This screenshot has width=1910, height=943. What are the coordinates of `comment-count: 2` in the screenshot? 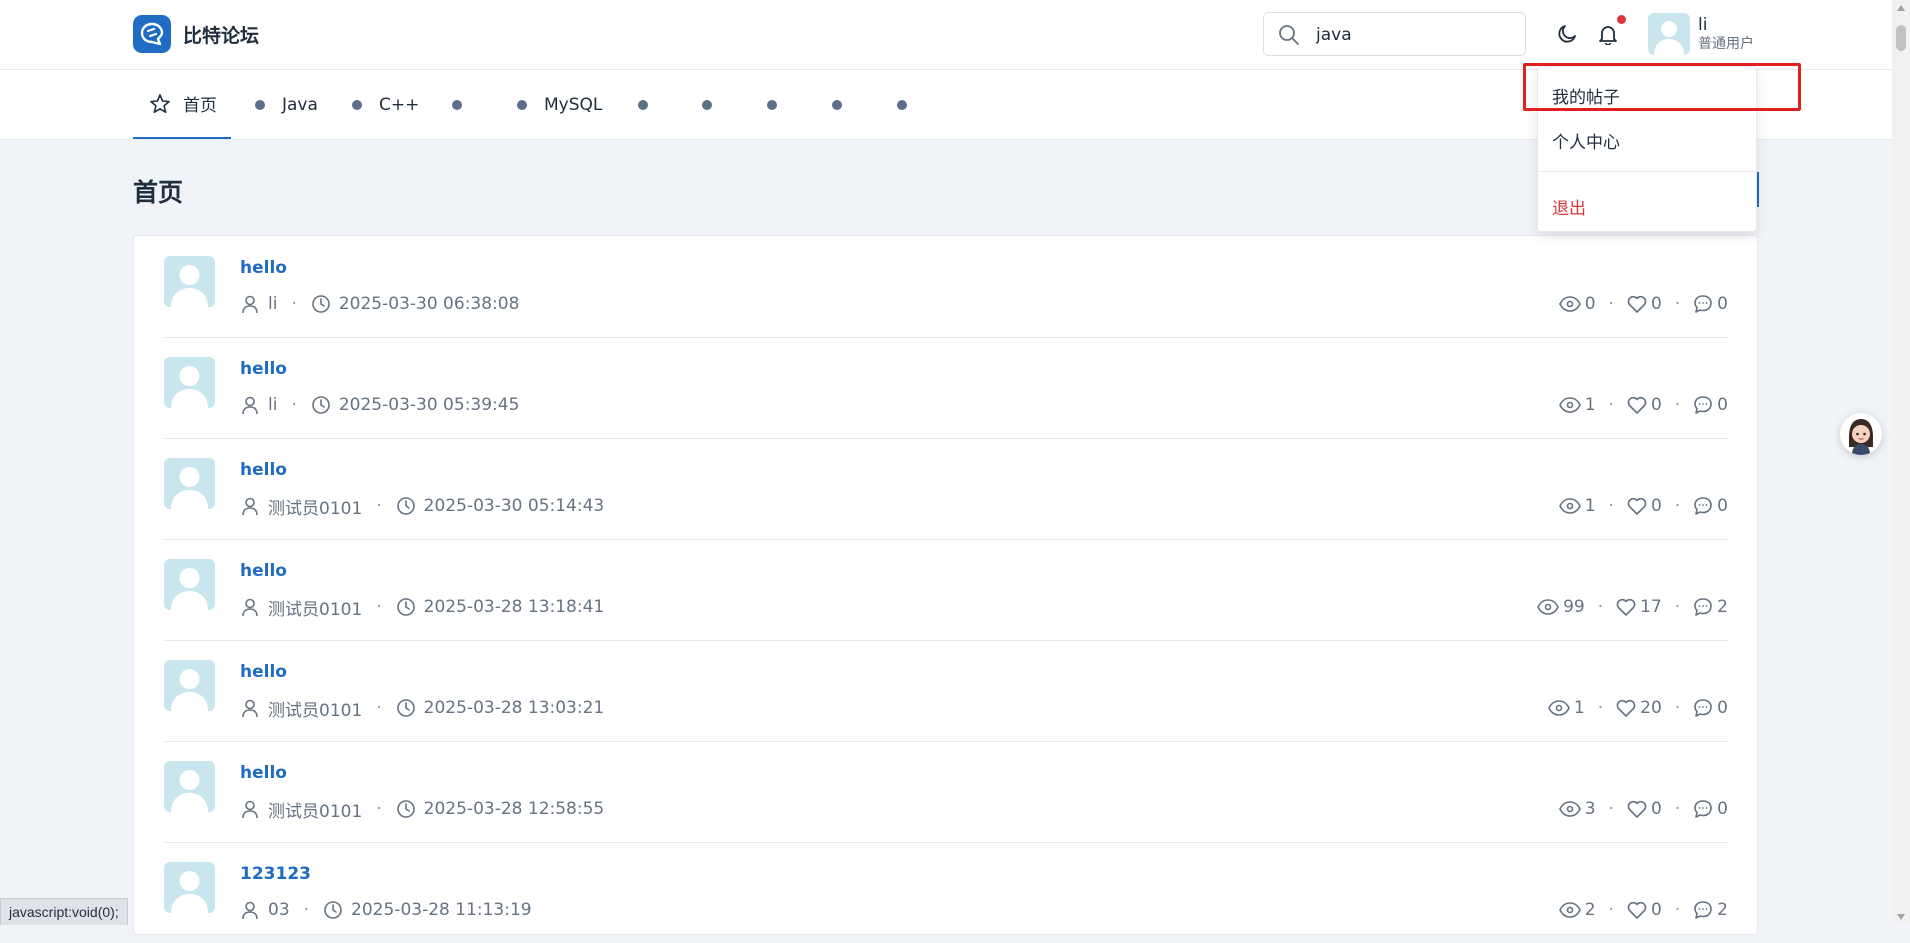 It's located at (1722, 910).